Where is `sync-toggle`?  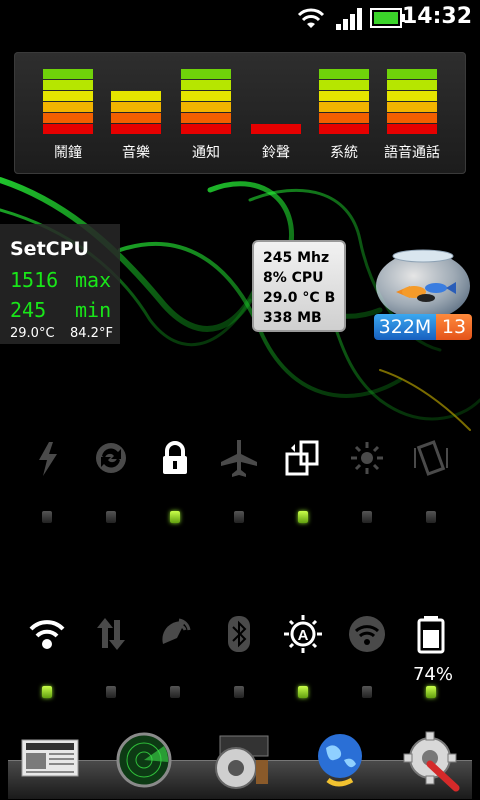
sync-toggle is located at coordinates (111, 468).